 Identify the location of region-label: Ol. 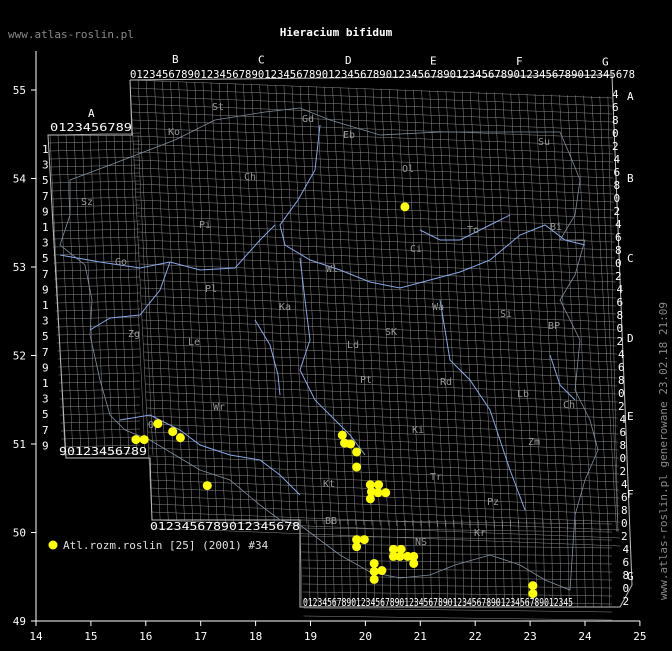
(408, 169).